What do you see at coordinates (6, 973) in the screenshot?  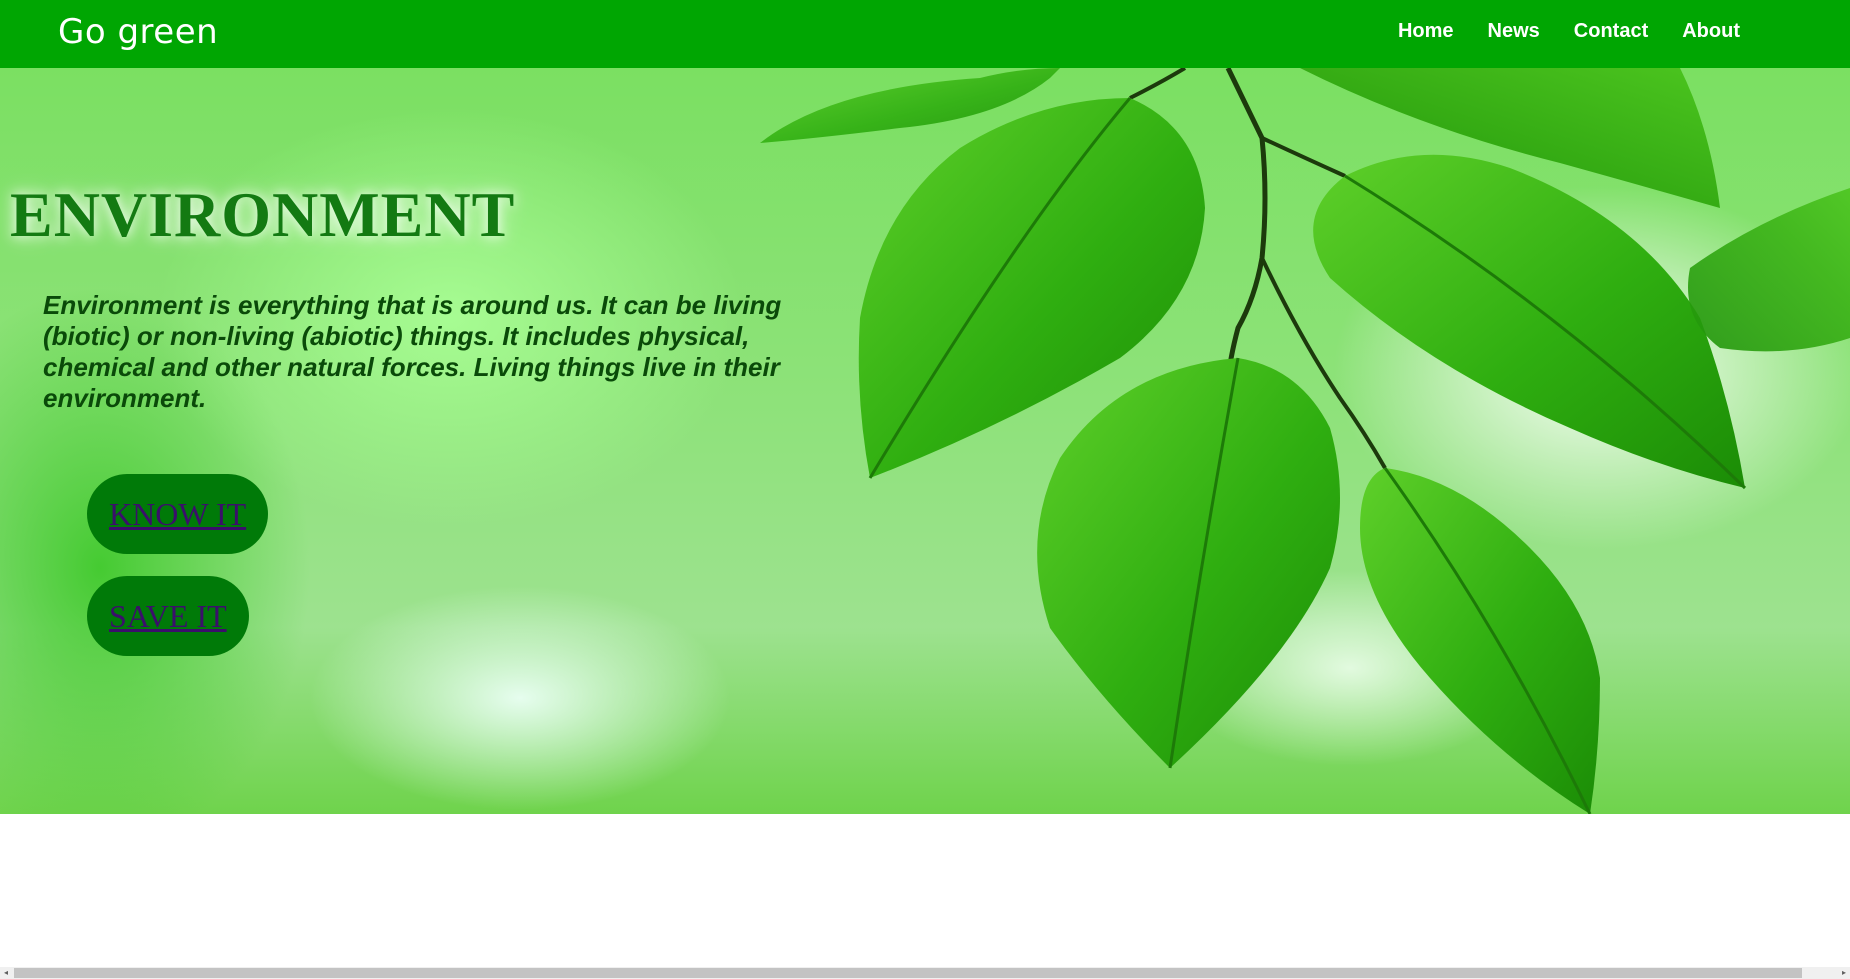 I see `scroll-left-arrow-icon: ◂` at bounding box center [6, 973].